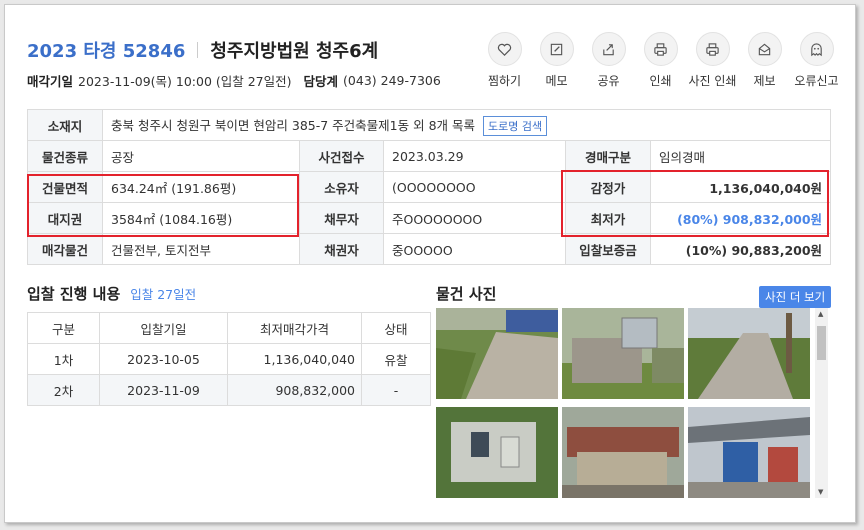  Describe the element at coordinates (198, 50) in the screenshot. I see `title-divider` at that location.